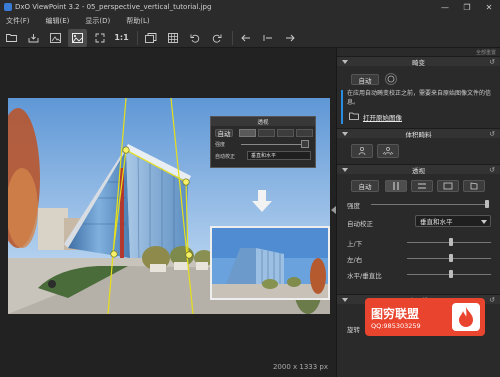  I want to click on eight-point-icon, so click(448, 186).